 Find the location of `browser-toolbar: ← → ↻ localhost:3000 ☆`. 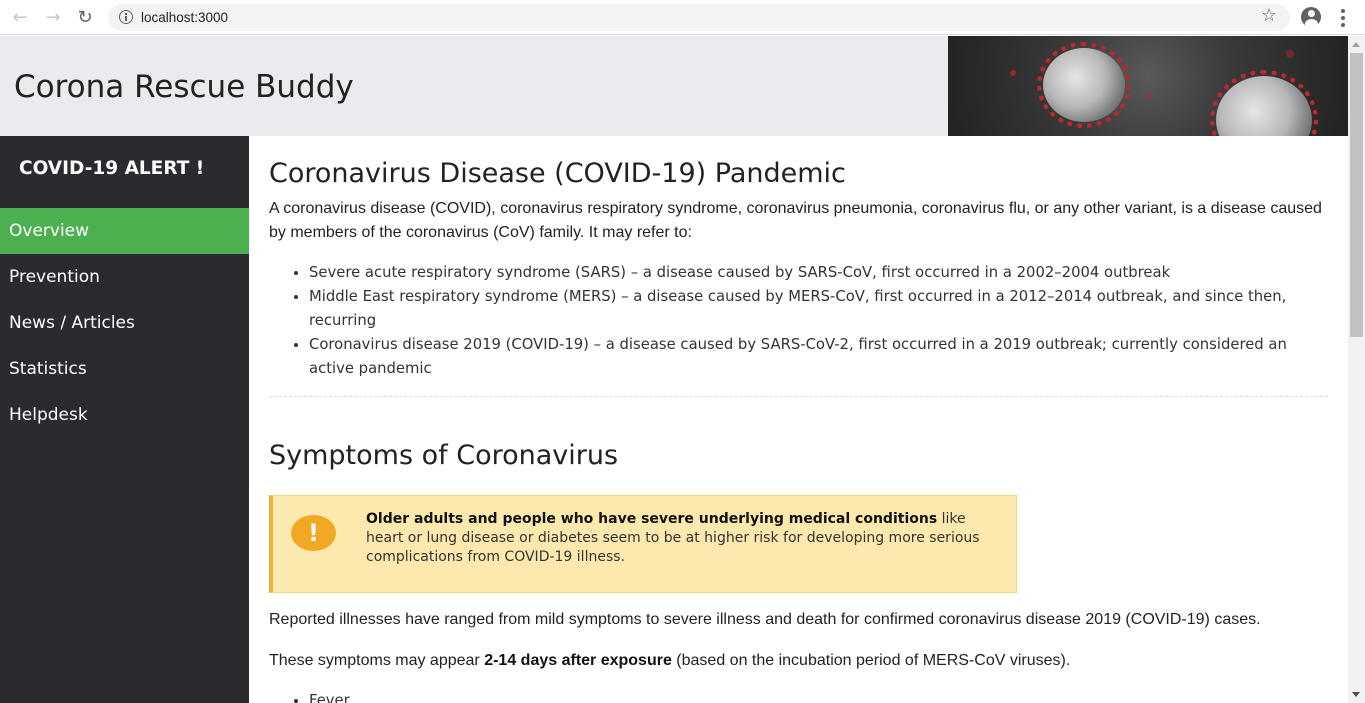

browser-toolbar: ← → ↻ localhost:3000 ☆ is located at coordinates (682, 17).